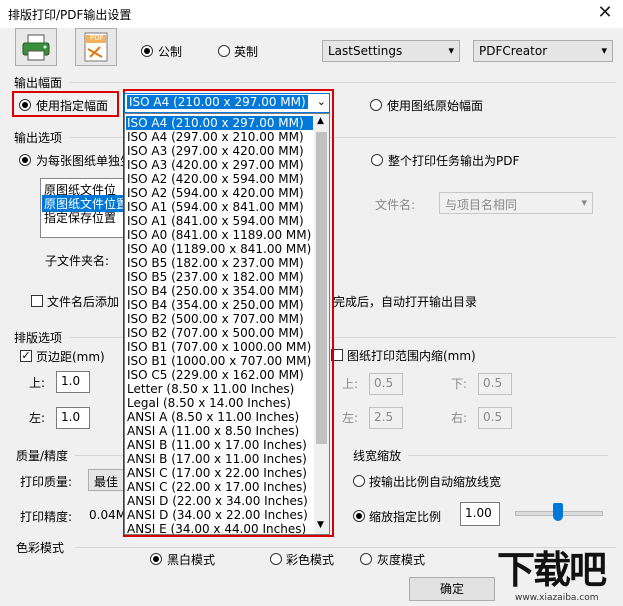  Describe the element at coordinates (219, 333) in the screenshot. I see `paper-size-option: ISO B2 (707.00 x 500.00 MM)` at that location.